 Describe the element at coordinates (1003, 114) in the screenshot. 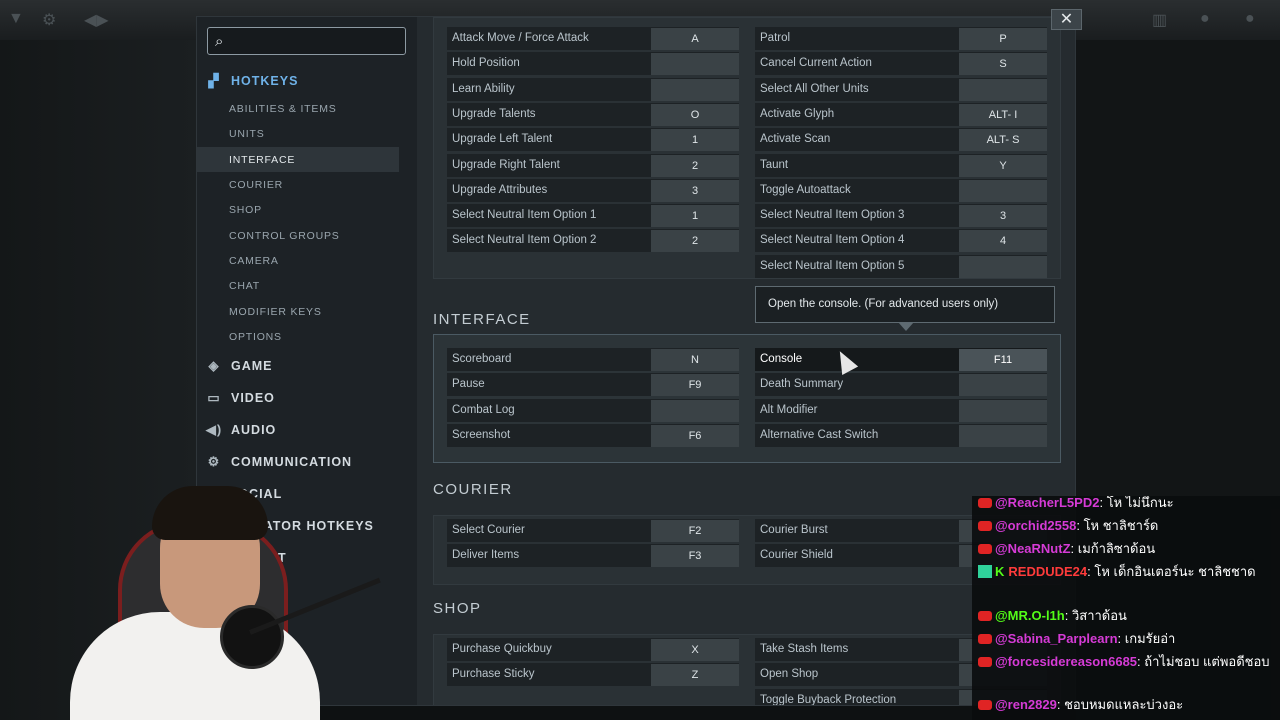

I see `hotkey-key-button: ALT- I` at that location.